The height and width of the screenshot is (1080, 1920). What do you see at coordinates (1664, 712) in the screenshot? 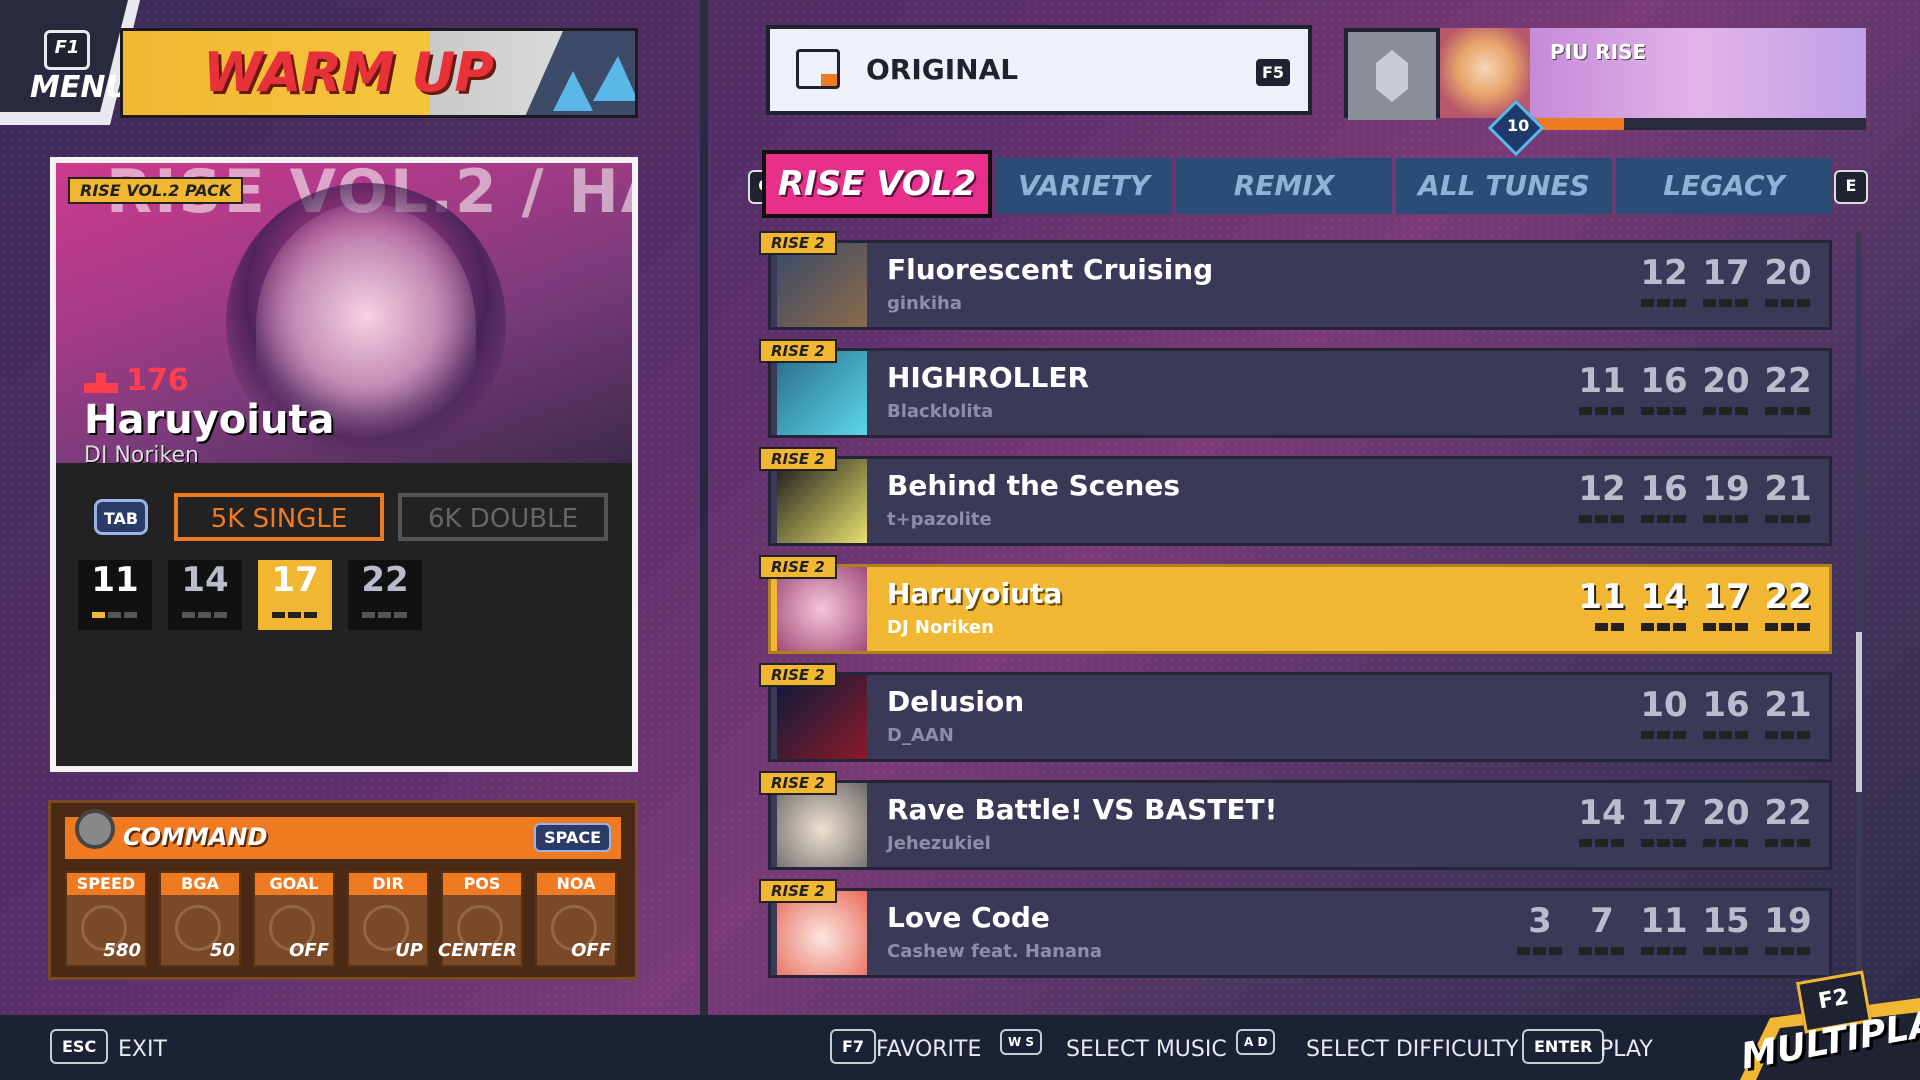
I see `song-level: 10` at bounding box center [1664, 712].